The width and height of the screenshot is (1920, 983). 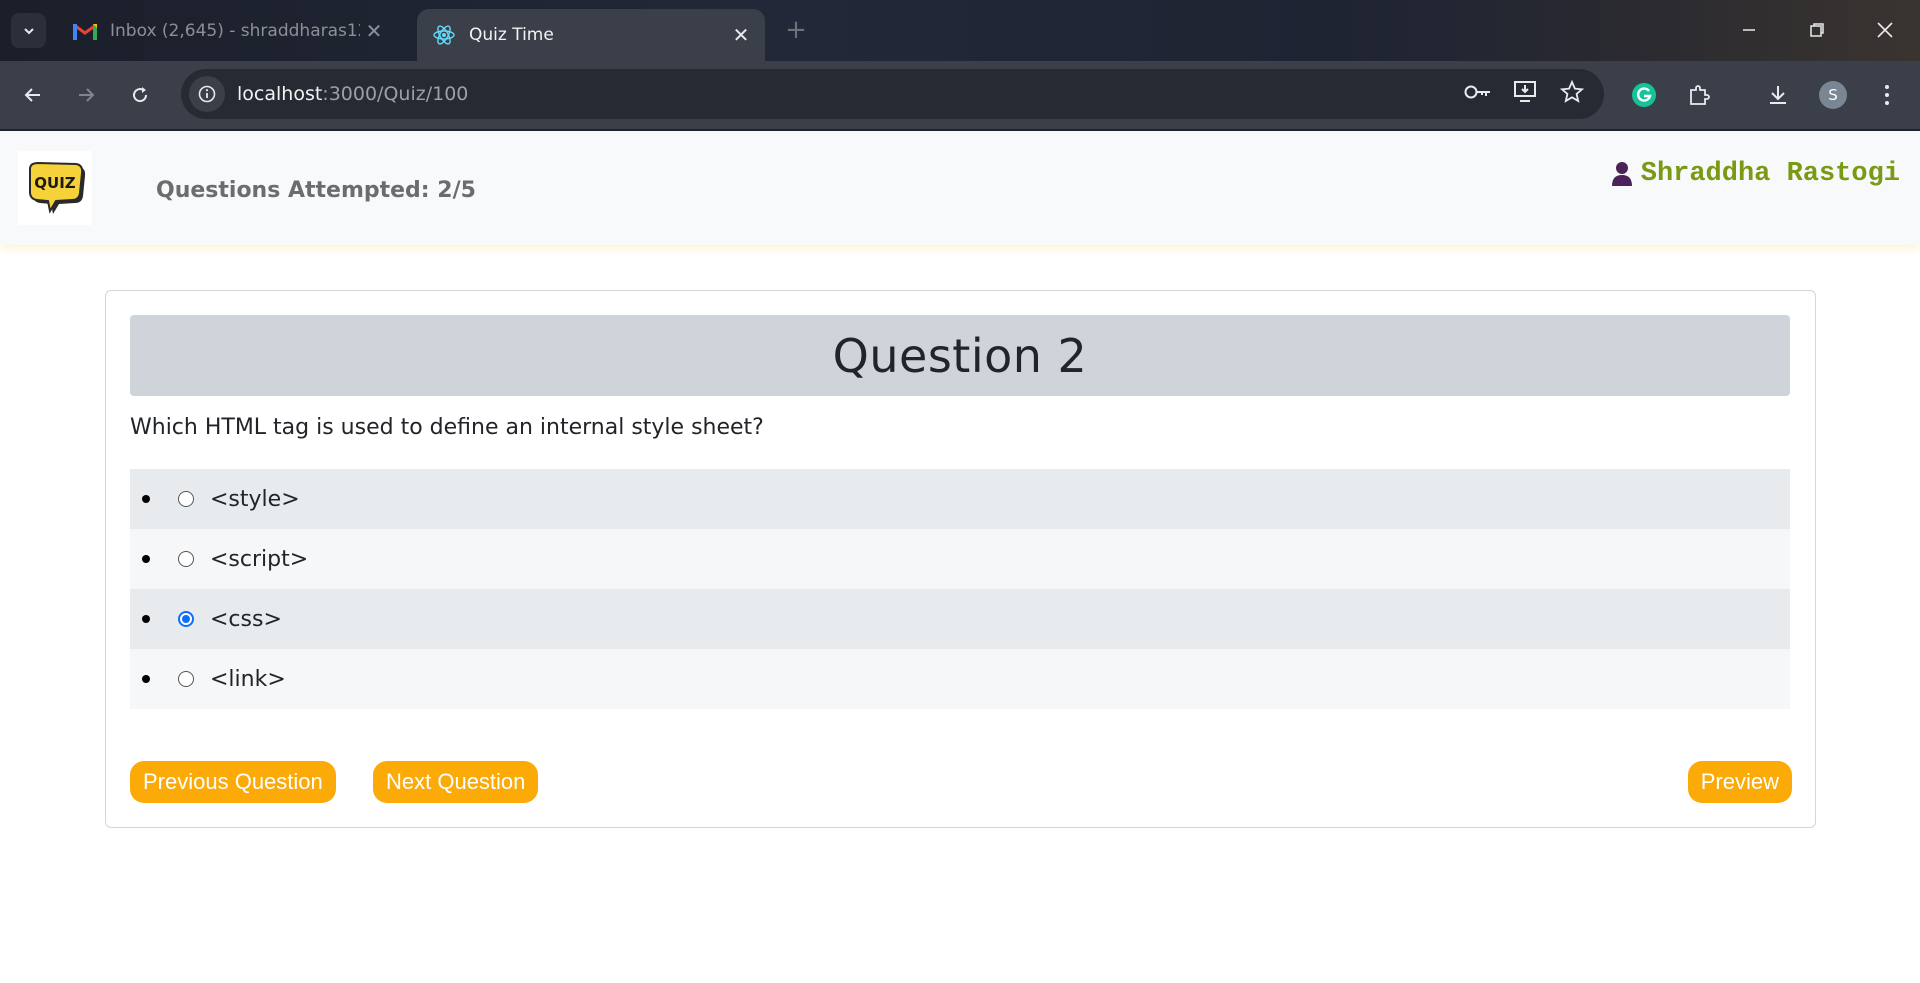 What do you see at coordinates (316, 190) in the screenshot?
I see `questions-attempted: Questions Attempted: 2/5` at bounding box center [316, 190].